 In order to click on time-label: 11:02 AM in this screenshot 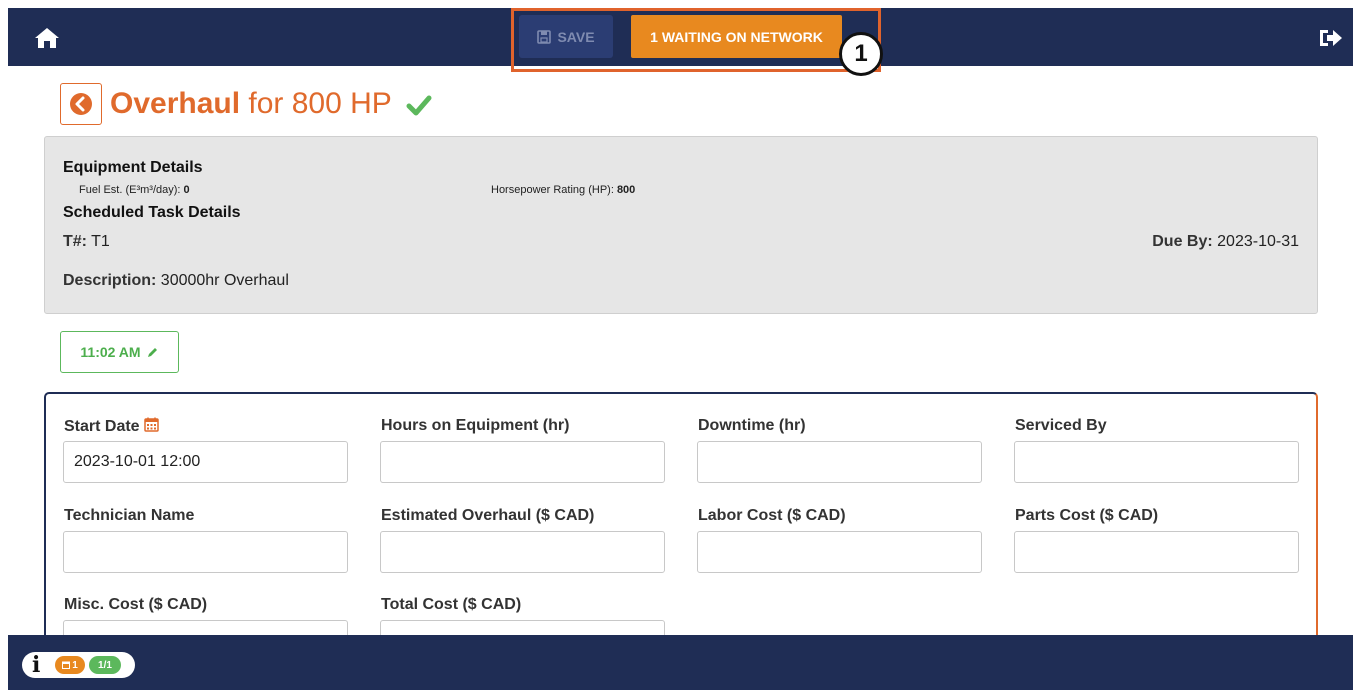, I will do `click(110, 352)`.